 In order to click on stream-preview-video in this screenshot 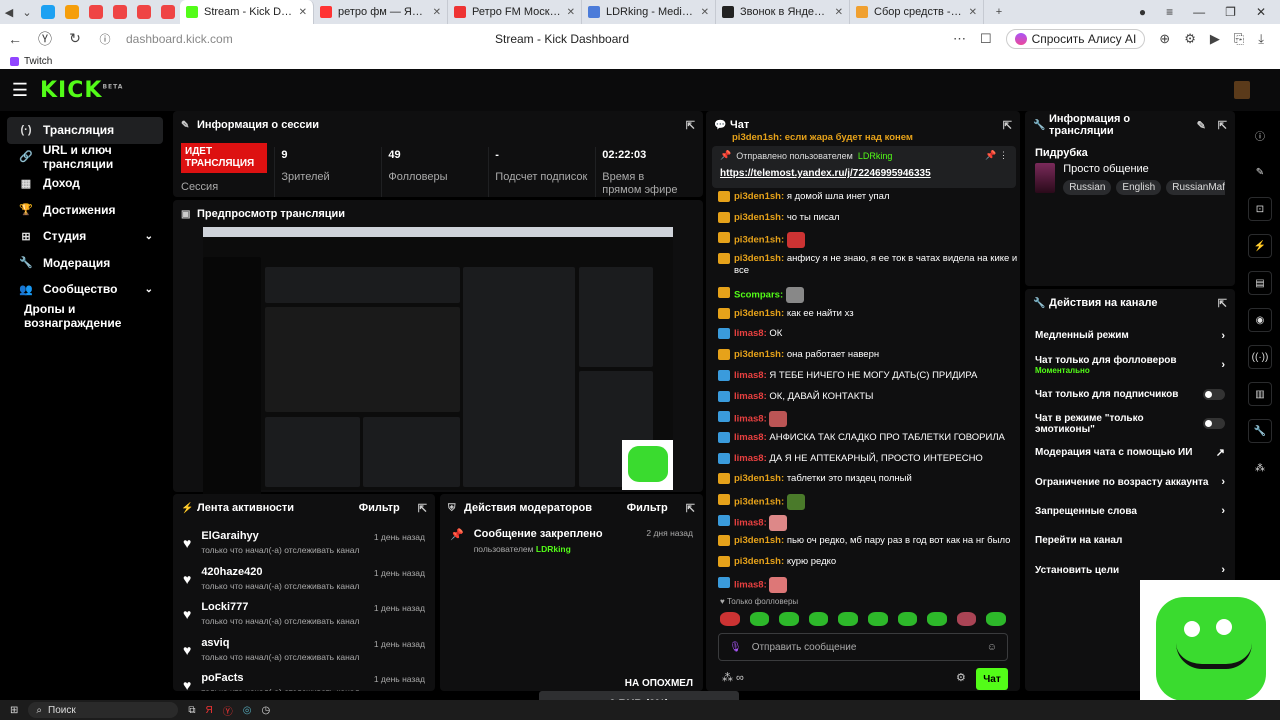, I will do `click(438, 362)`.